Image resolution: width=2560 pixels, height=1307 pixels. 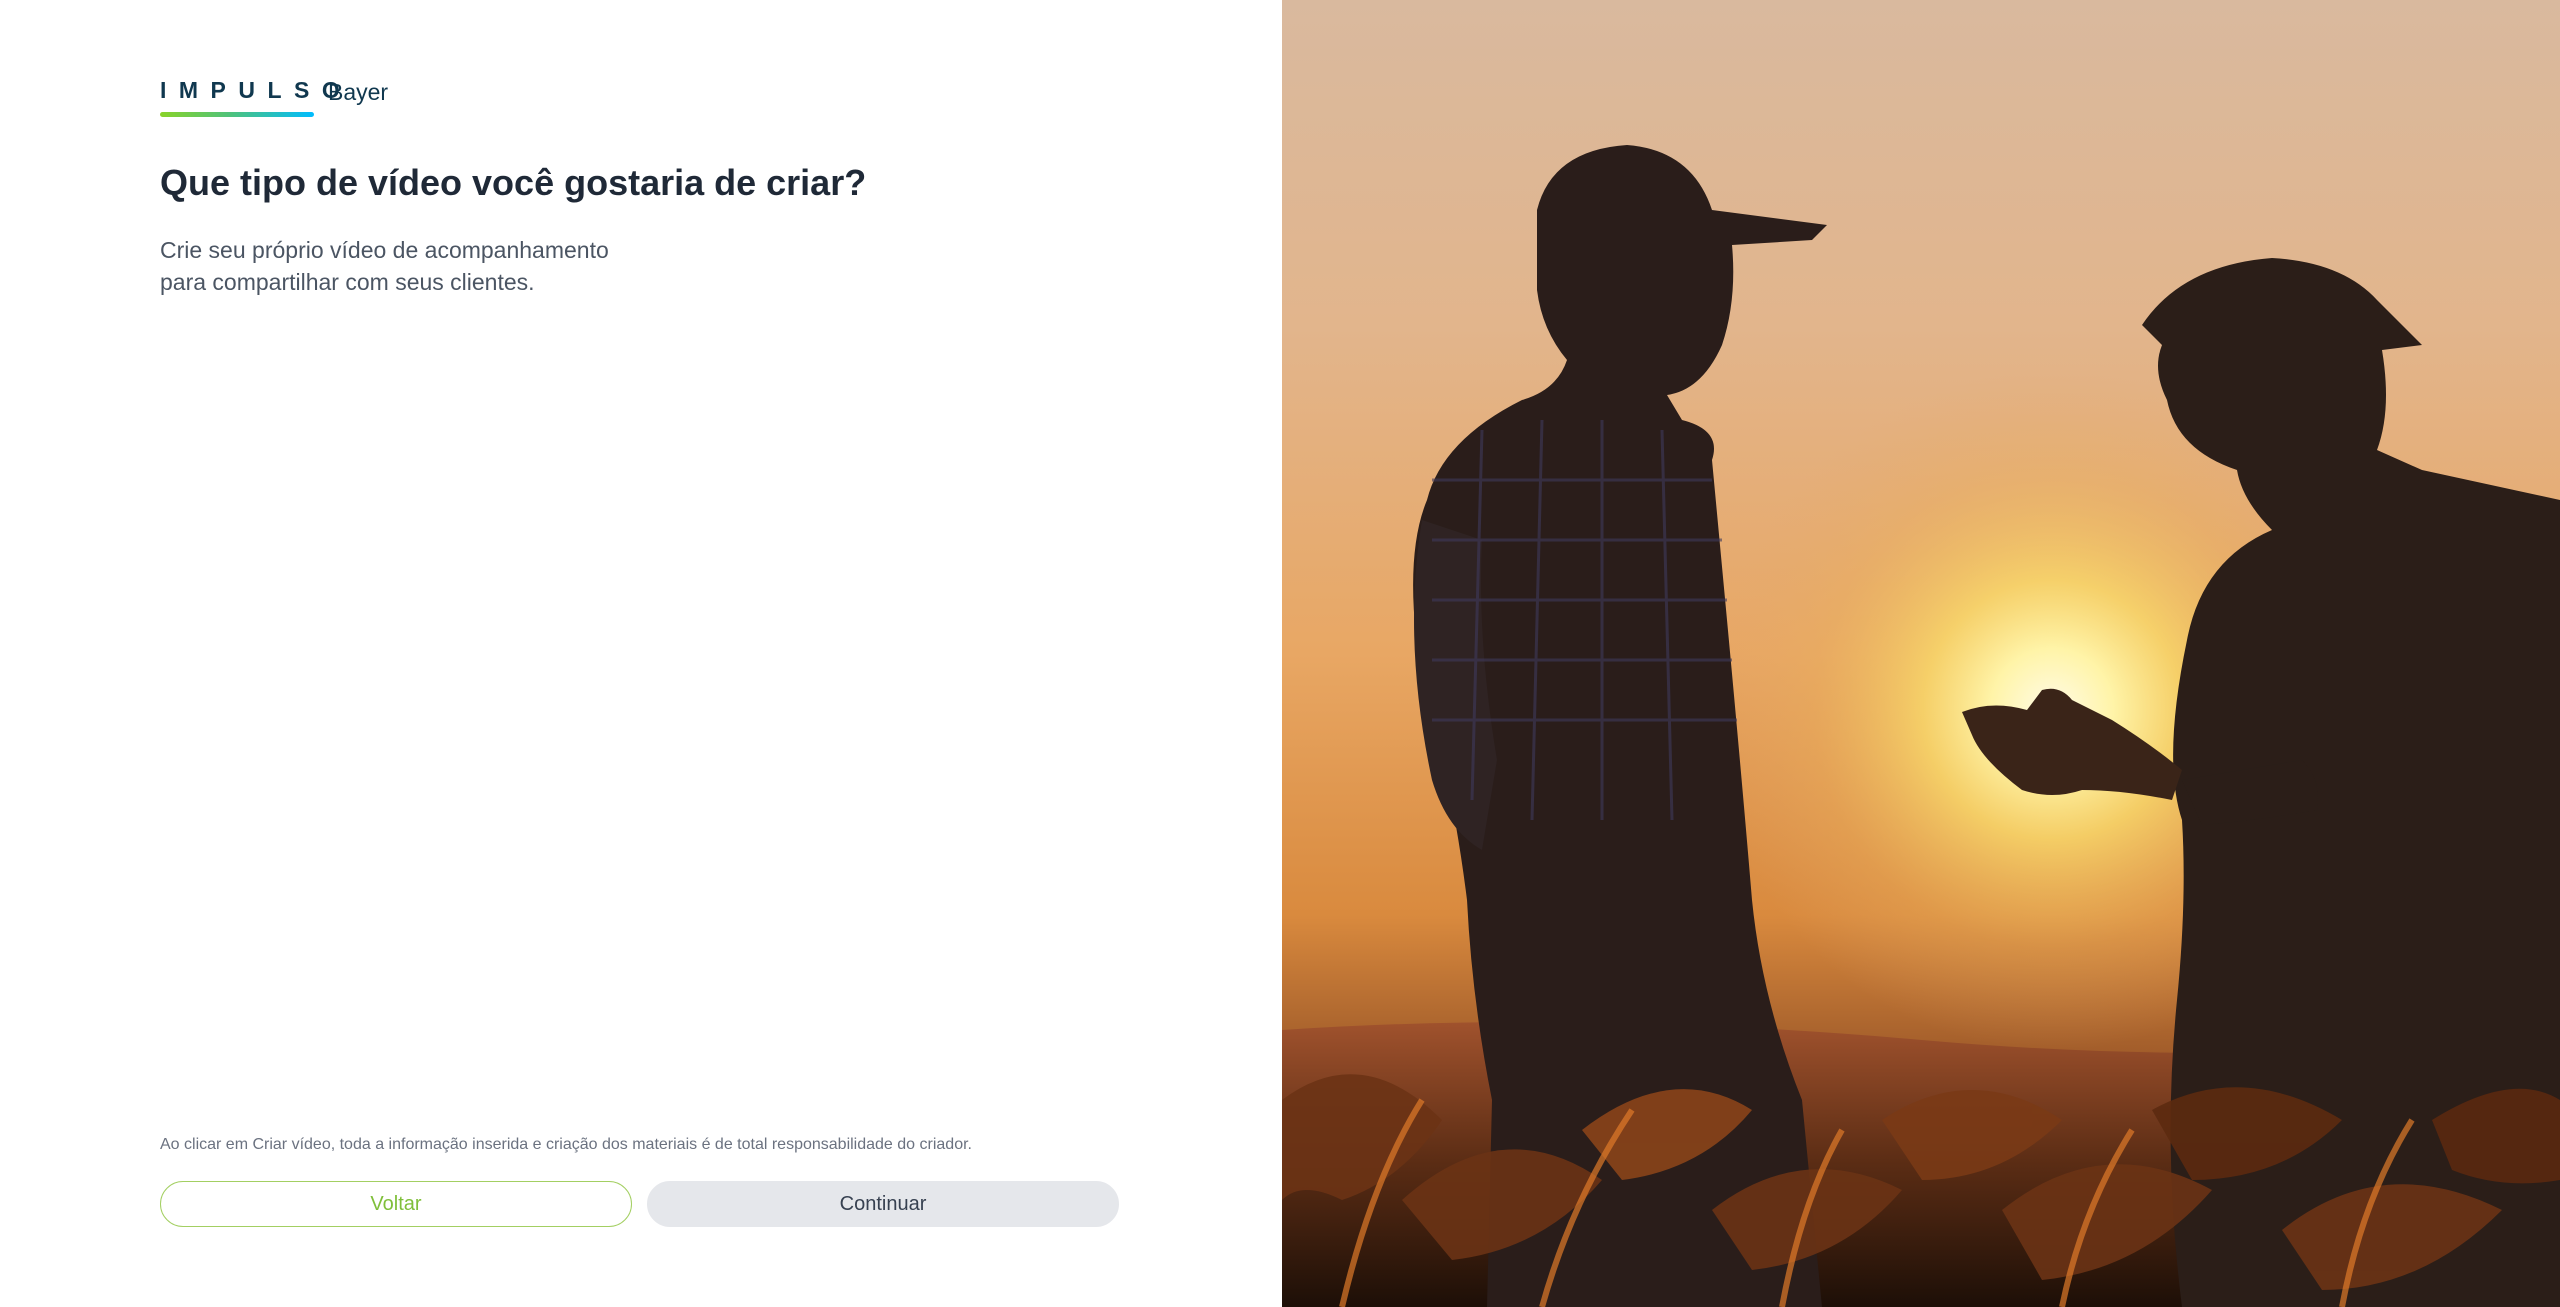 I want to click on continue-button: Continuar, so click(x=883, y=1204).